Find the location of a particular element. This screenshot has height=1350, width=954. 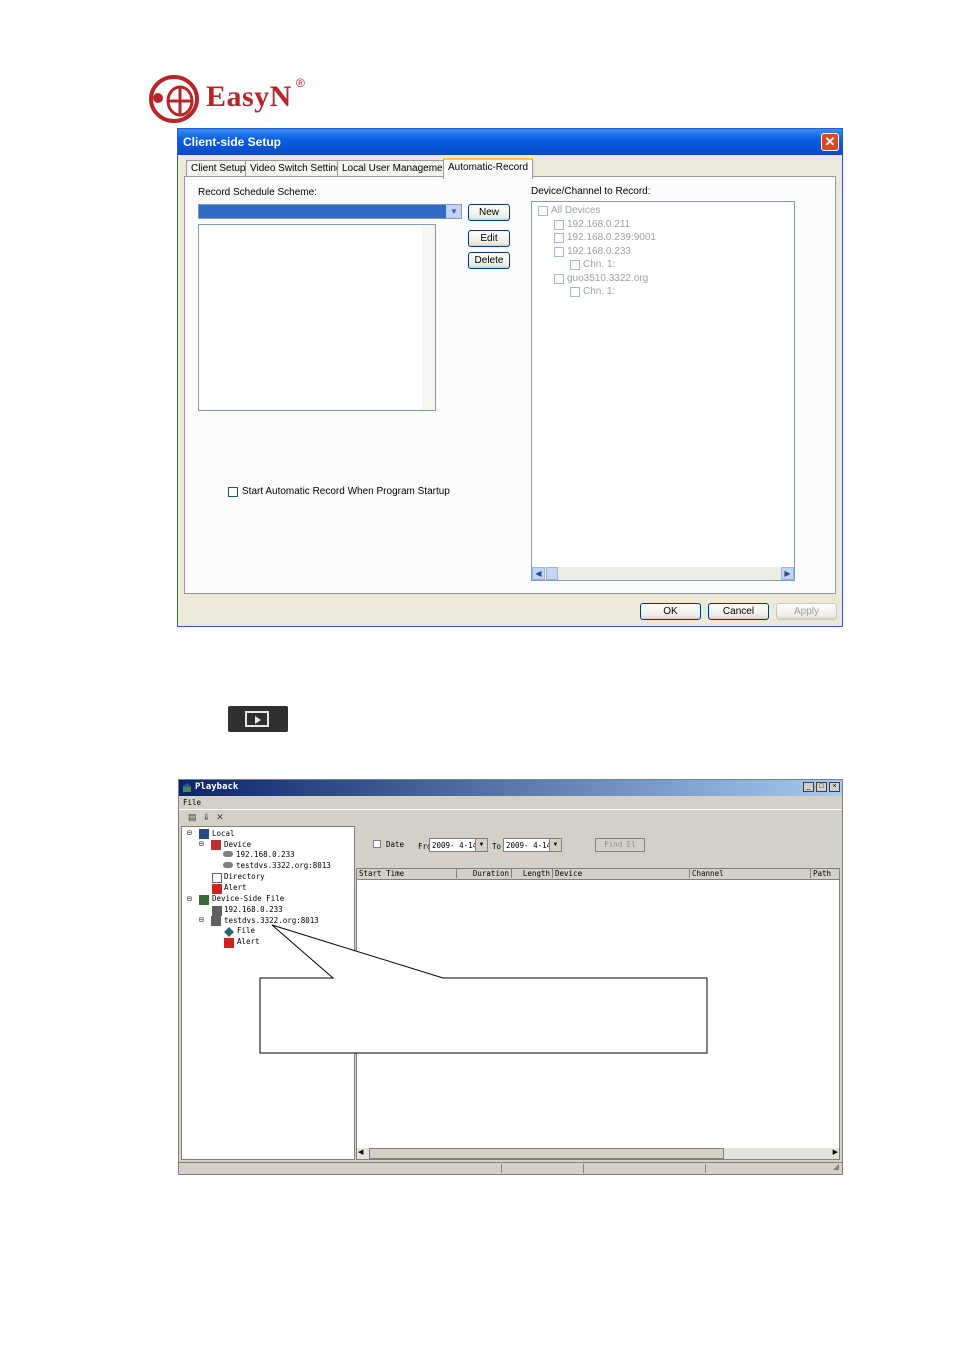

tab-automatic-record: Automatic-Record is located at coordinates (488, 168).